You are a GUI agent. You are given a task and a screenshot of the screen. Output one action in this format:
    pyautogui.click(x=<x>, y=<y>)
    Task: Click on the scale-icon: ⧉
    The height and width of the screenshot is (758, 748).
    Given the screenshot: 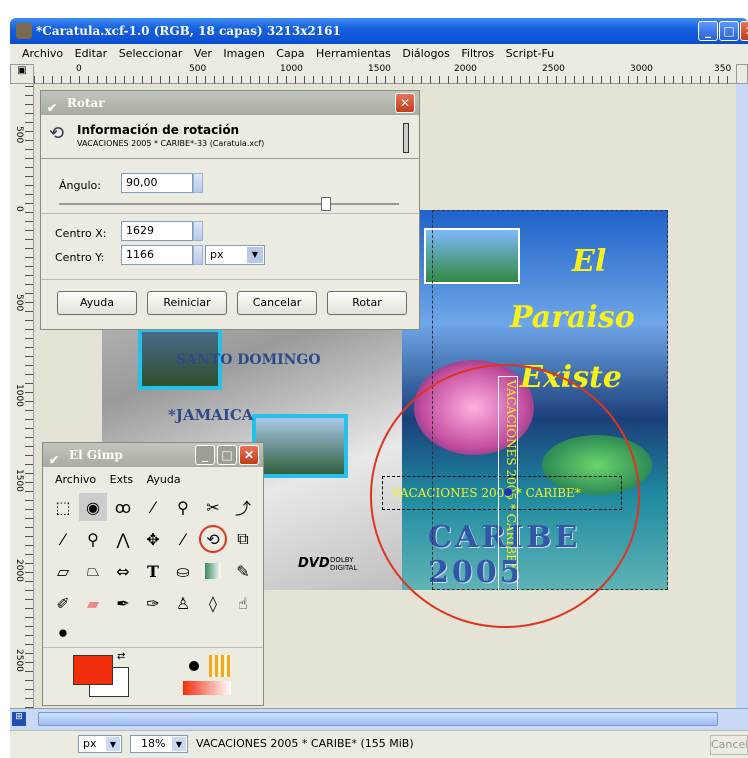 What is the action you would take?
    pyautogui.click(x=243, y=539)
    